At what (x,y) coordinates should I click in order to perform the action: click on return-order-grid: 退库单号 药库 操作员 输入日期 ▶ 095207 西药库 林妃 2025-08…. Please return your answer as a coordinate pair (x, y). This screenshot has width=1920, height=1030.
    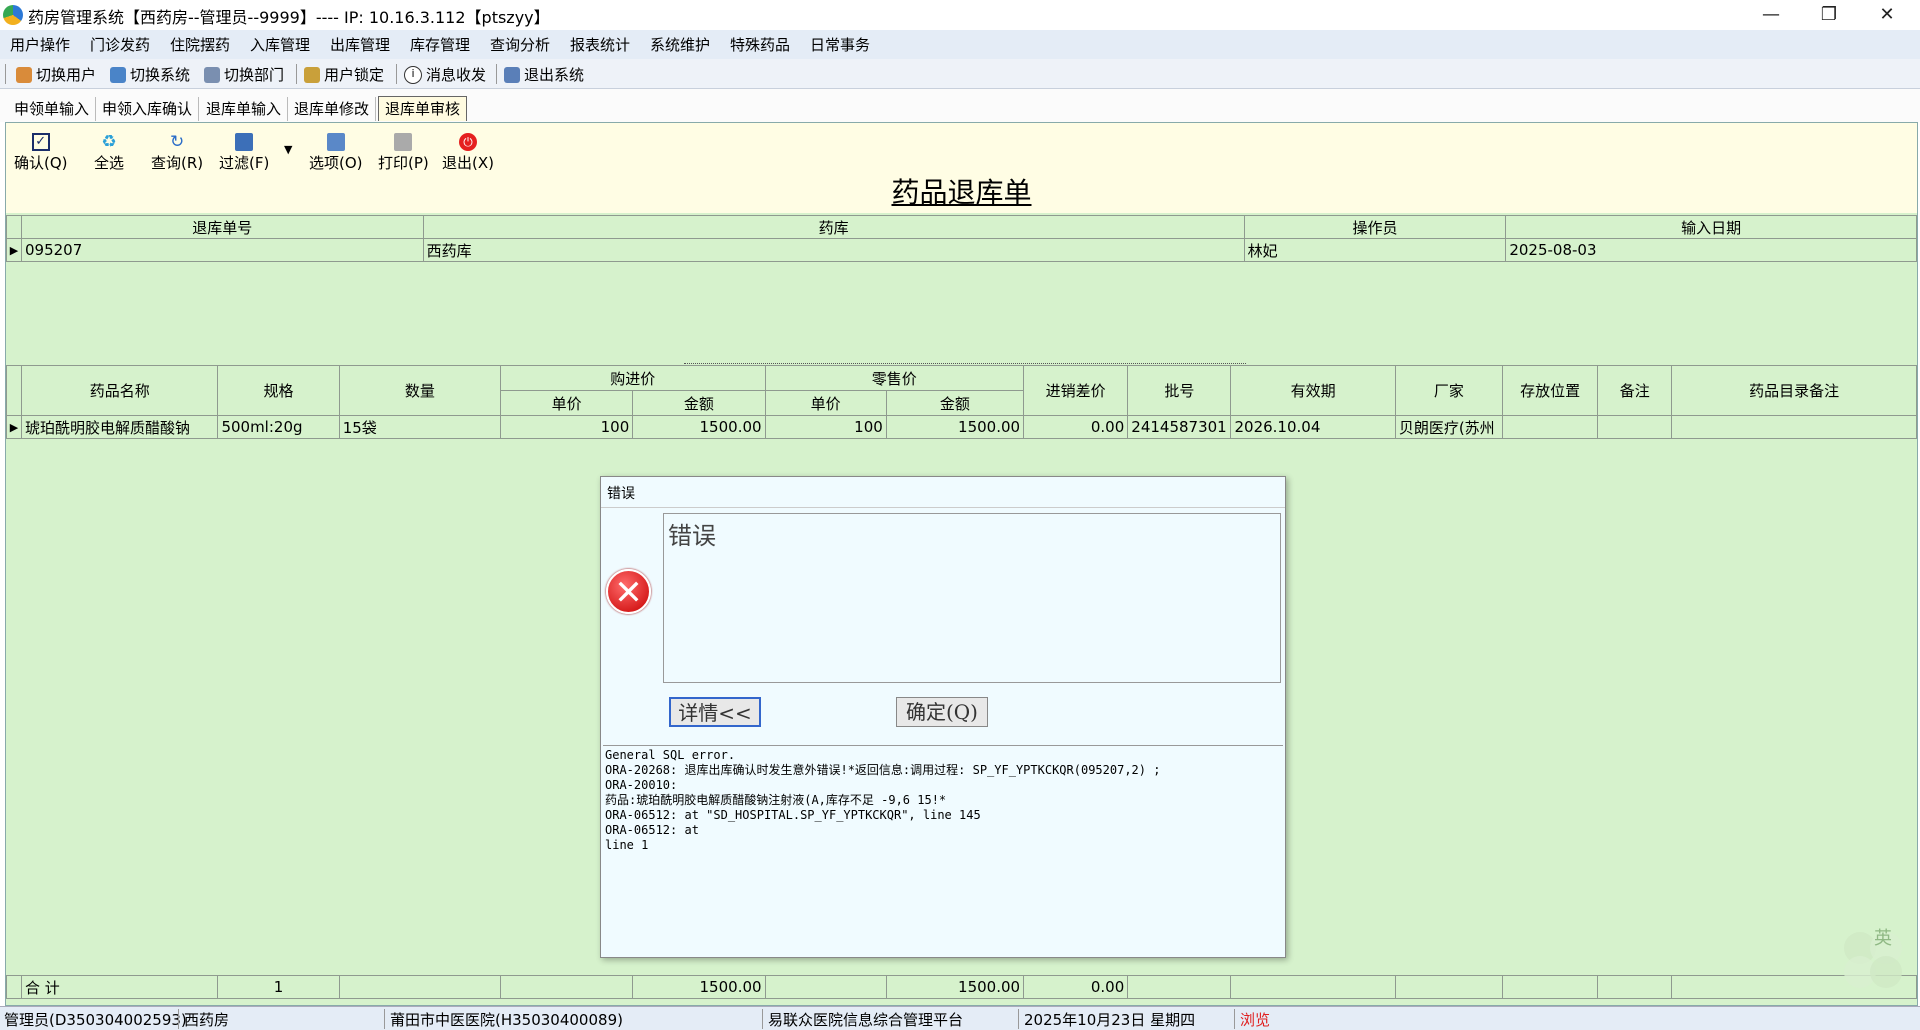
    Looking at the image, I should click on (961, 238).